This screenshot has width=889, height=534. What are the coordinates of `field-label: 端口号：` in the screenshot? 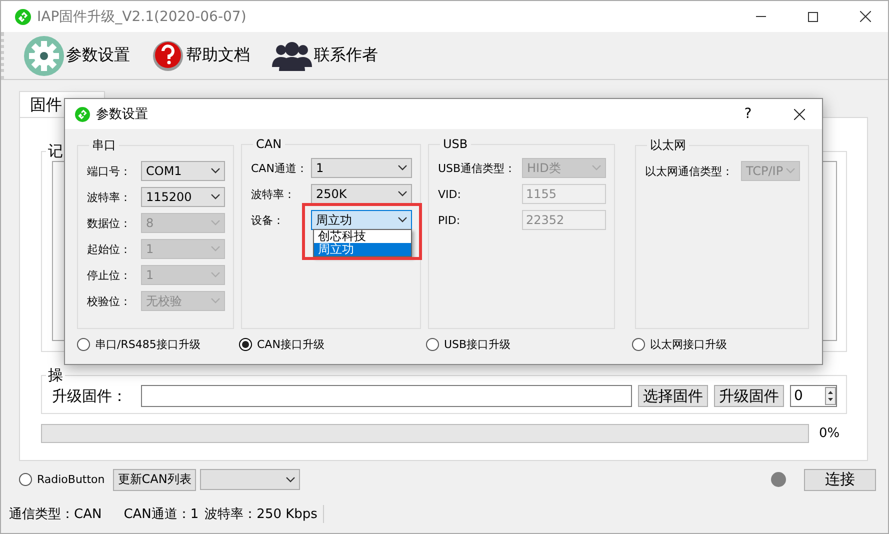 It's located at (109, 171).